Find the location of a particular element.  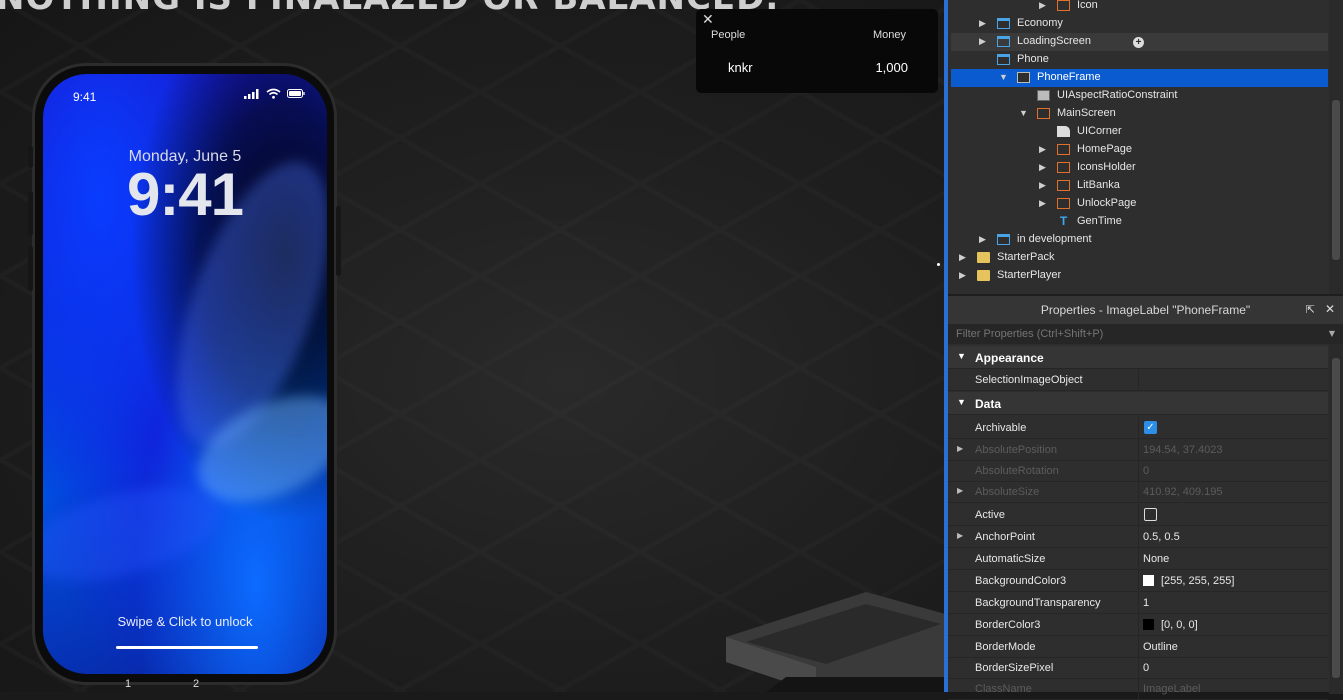

explorer-item-starterpack: ▶ StarterPack is located at coordinates (1139, 258).